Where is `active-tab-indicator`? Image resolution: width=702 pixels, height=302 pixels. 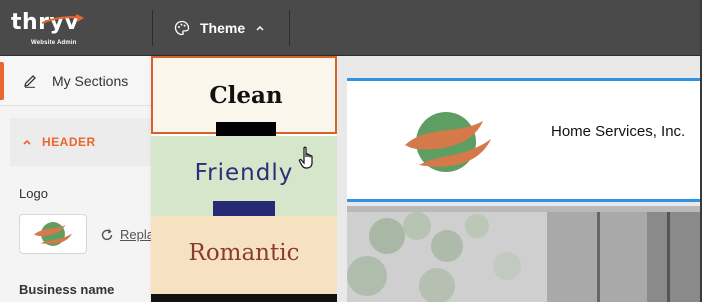 active-tab-indicator is located at coordinates (2, 81).